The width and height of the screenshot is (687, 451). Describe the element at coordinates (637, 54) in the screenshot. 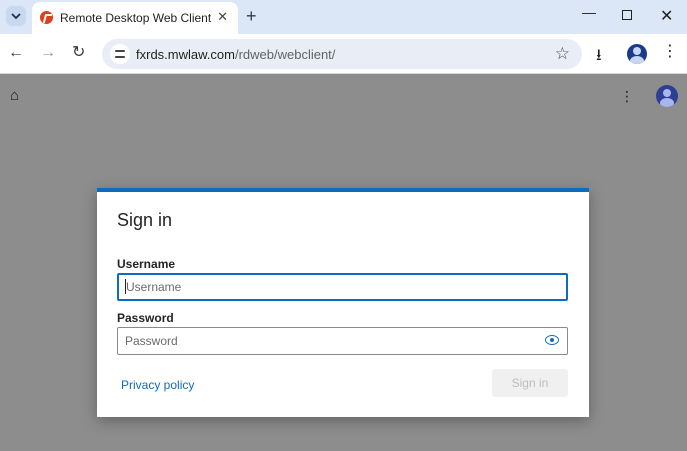

I see `profile-avatar` at that location.